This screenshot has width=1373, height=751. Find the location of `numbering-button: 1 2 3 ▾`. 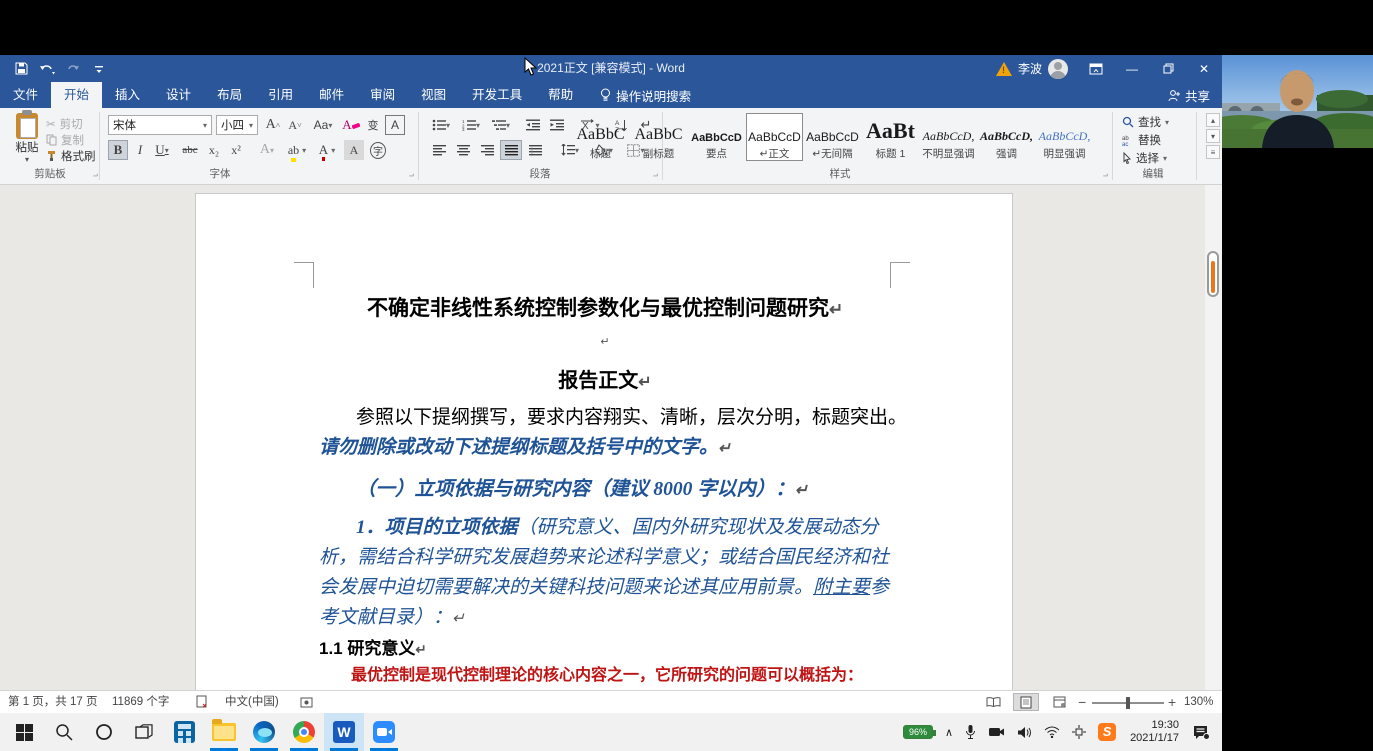

numbering-button: 1 2 3 ▾ is located at coordinates (471, 125).